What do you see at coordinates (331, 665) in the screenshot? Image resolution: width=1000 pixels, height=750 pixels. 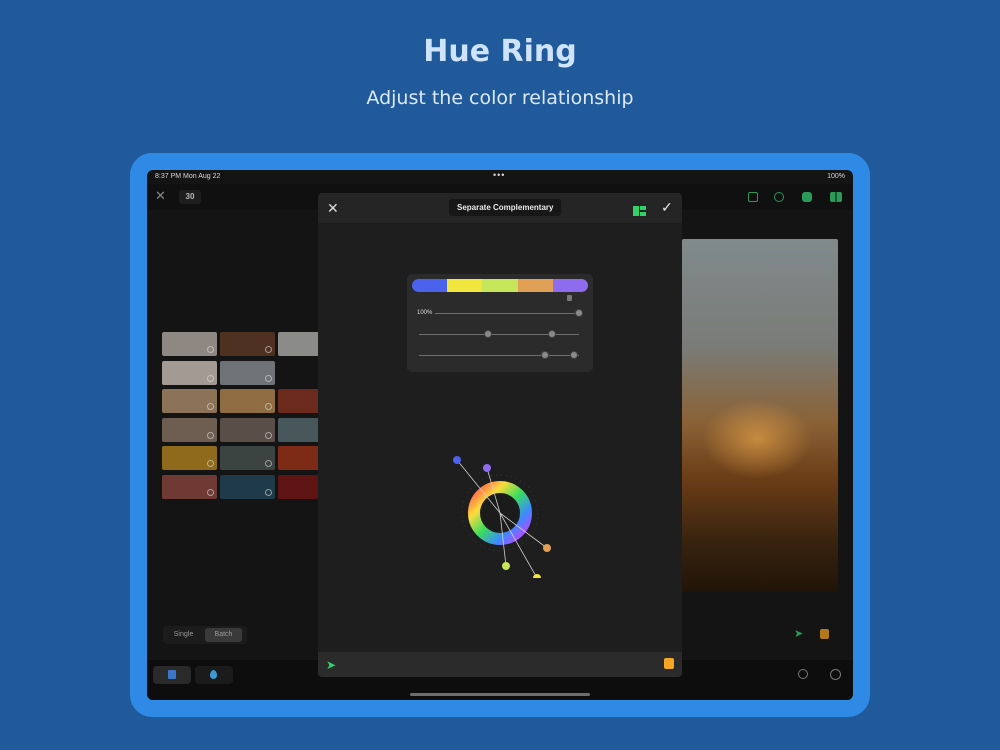 I see `send-icon: ➤` at bounding box center [331, 665].